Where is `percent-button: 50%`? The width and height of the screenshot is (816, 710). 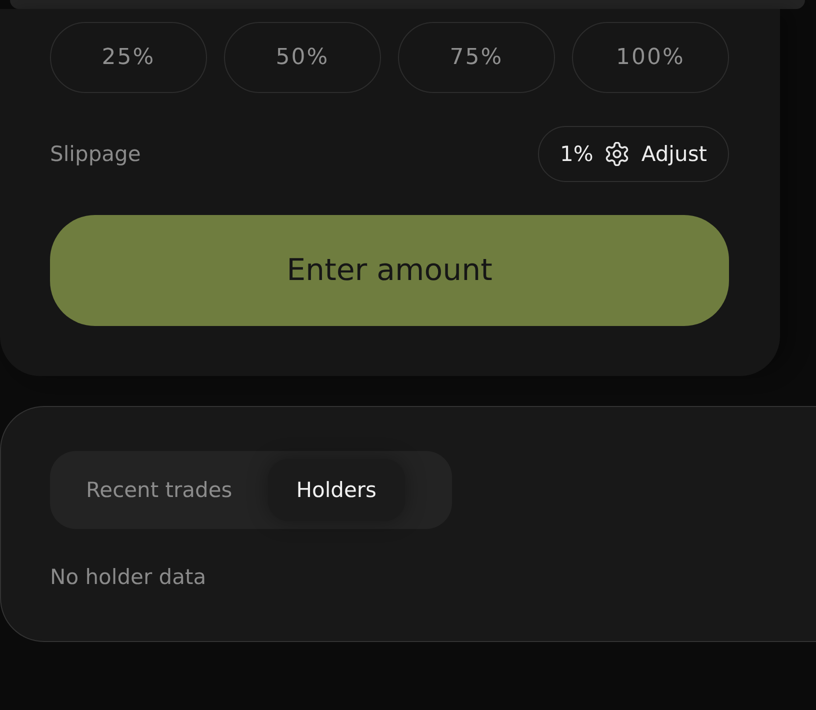 percent-button: 50% is located at coordinates (302, 57).